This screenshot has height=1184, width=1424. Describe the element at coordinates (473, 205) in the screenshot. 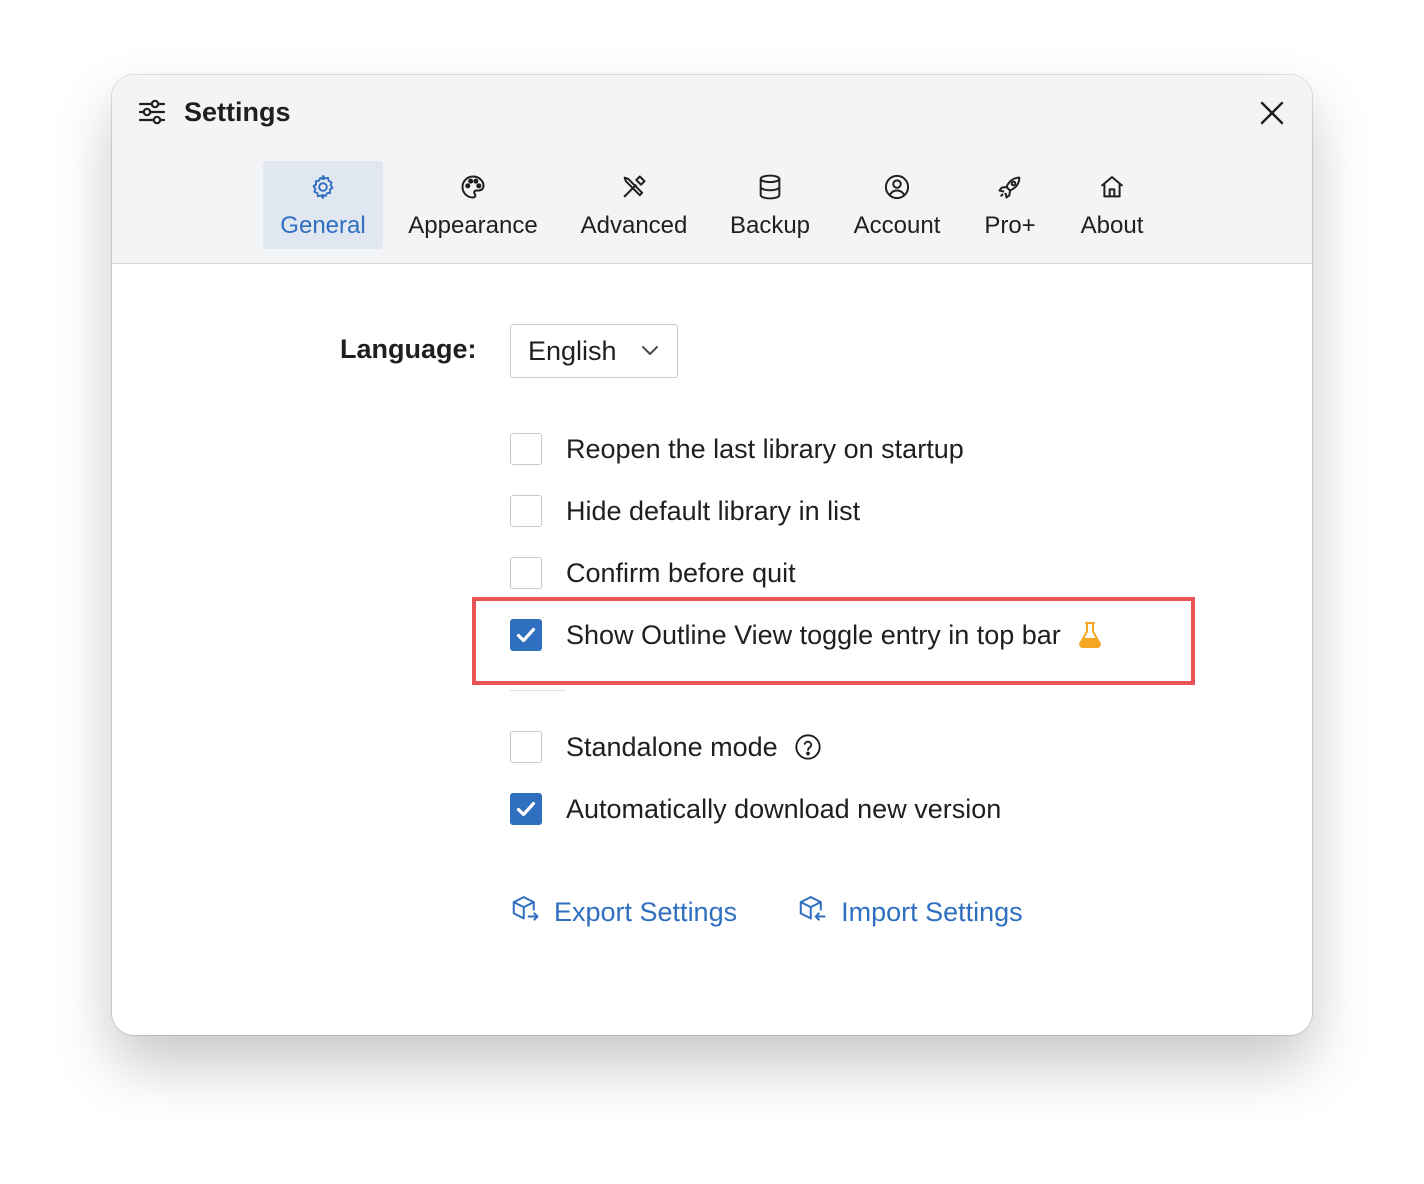

I see `tab-appearance: Appearance` at that location.